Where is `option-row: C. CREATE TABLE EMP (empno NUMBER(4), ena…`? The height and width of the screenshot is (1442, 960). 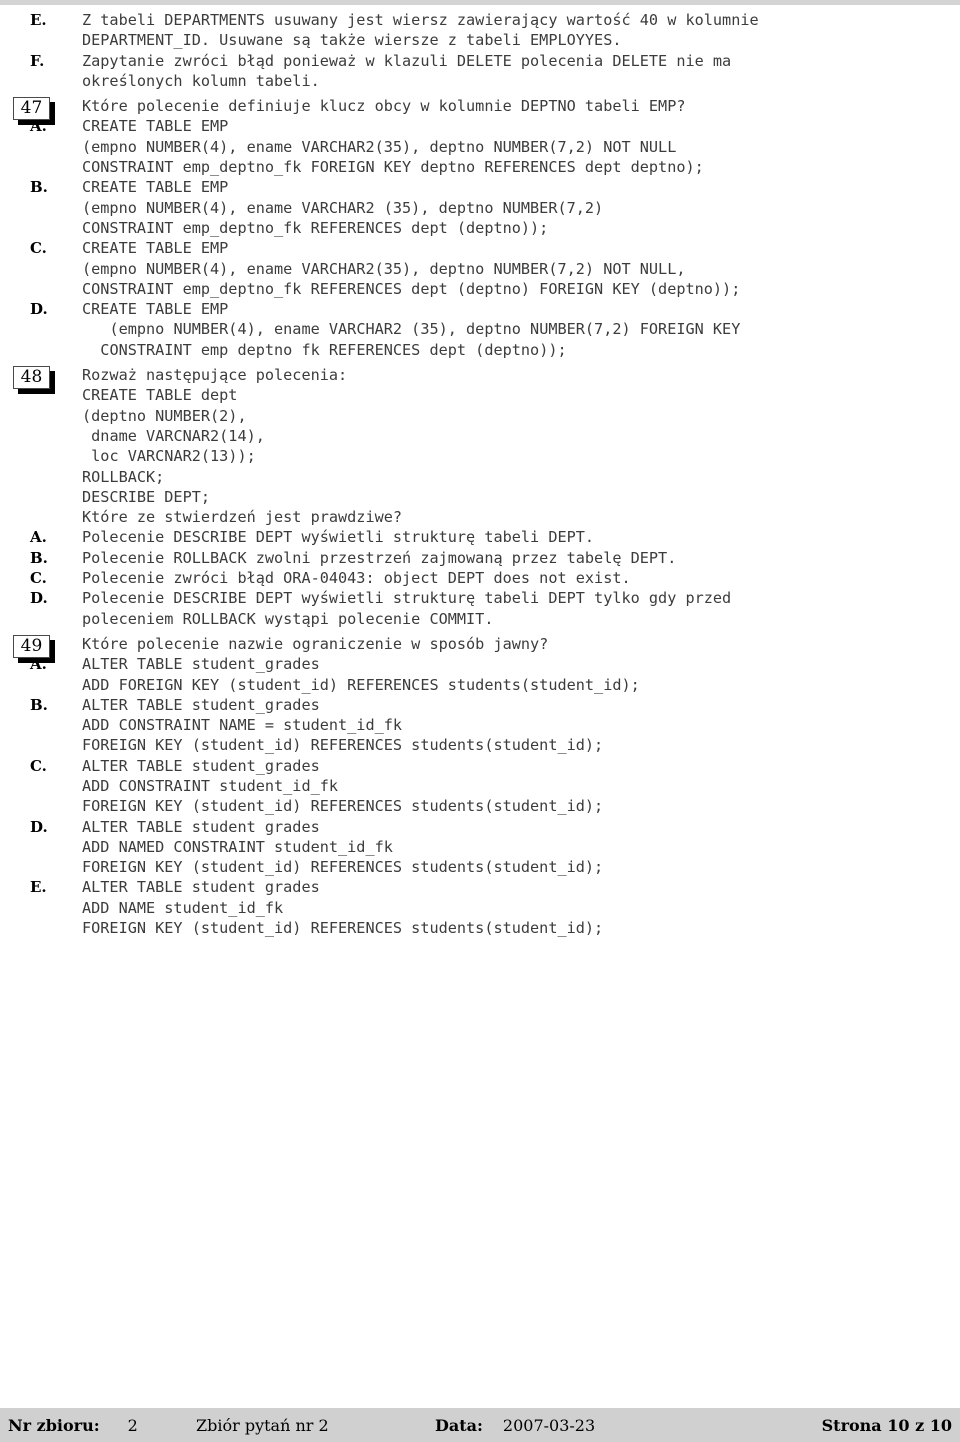
option-row: C. CREATE TABLE EMP (empno NUMBER(4), ena… is located at coordinates (480, 268).